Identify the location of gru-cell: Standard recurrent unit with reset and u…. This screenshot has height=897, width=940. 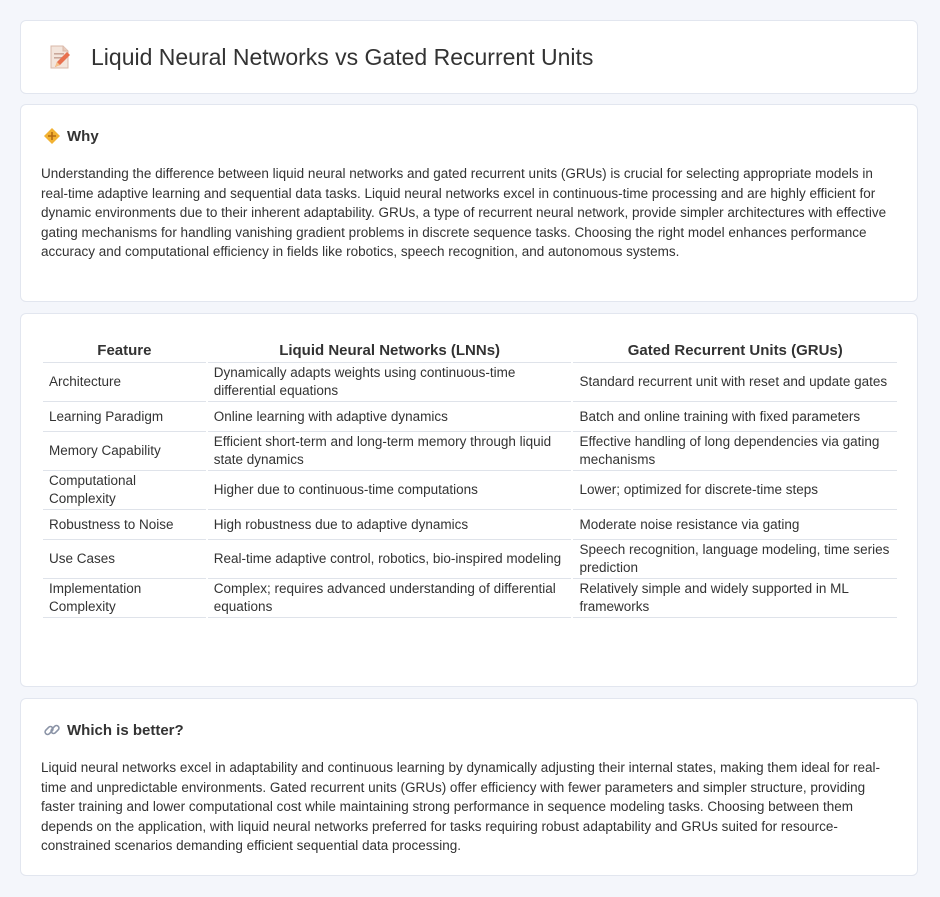
(735, 382).